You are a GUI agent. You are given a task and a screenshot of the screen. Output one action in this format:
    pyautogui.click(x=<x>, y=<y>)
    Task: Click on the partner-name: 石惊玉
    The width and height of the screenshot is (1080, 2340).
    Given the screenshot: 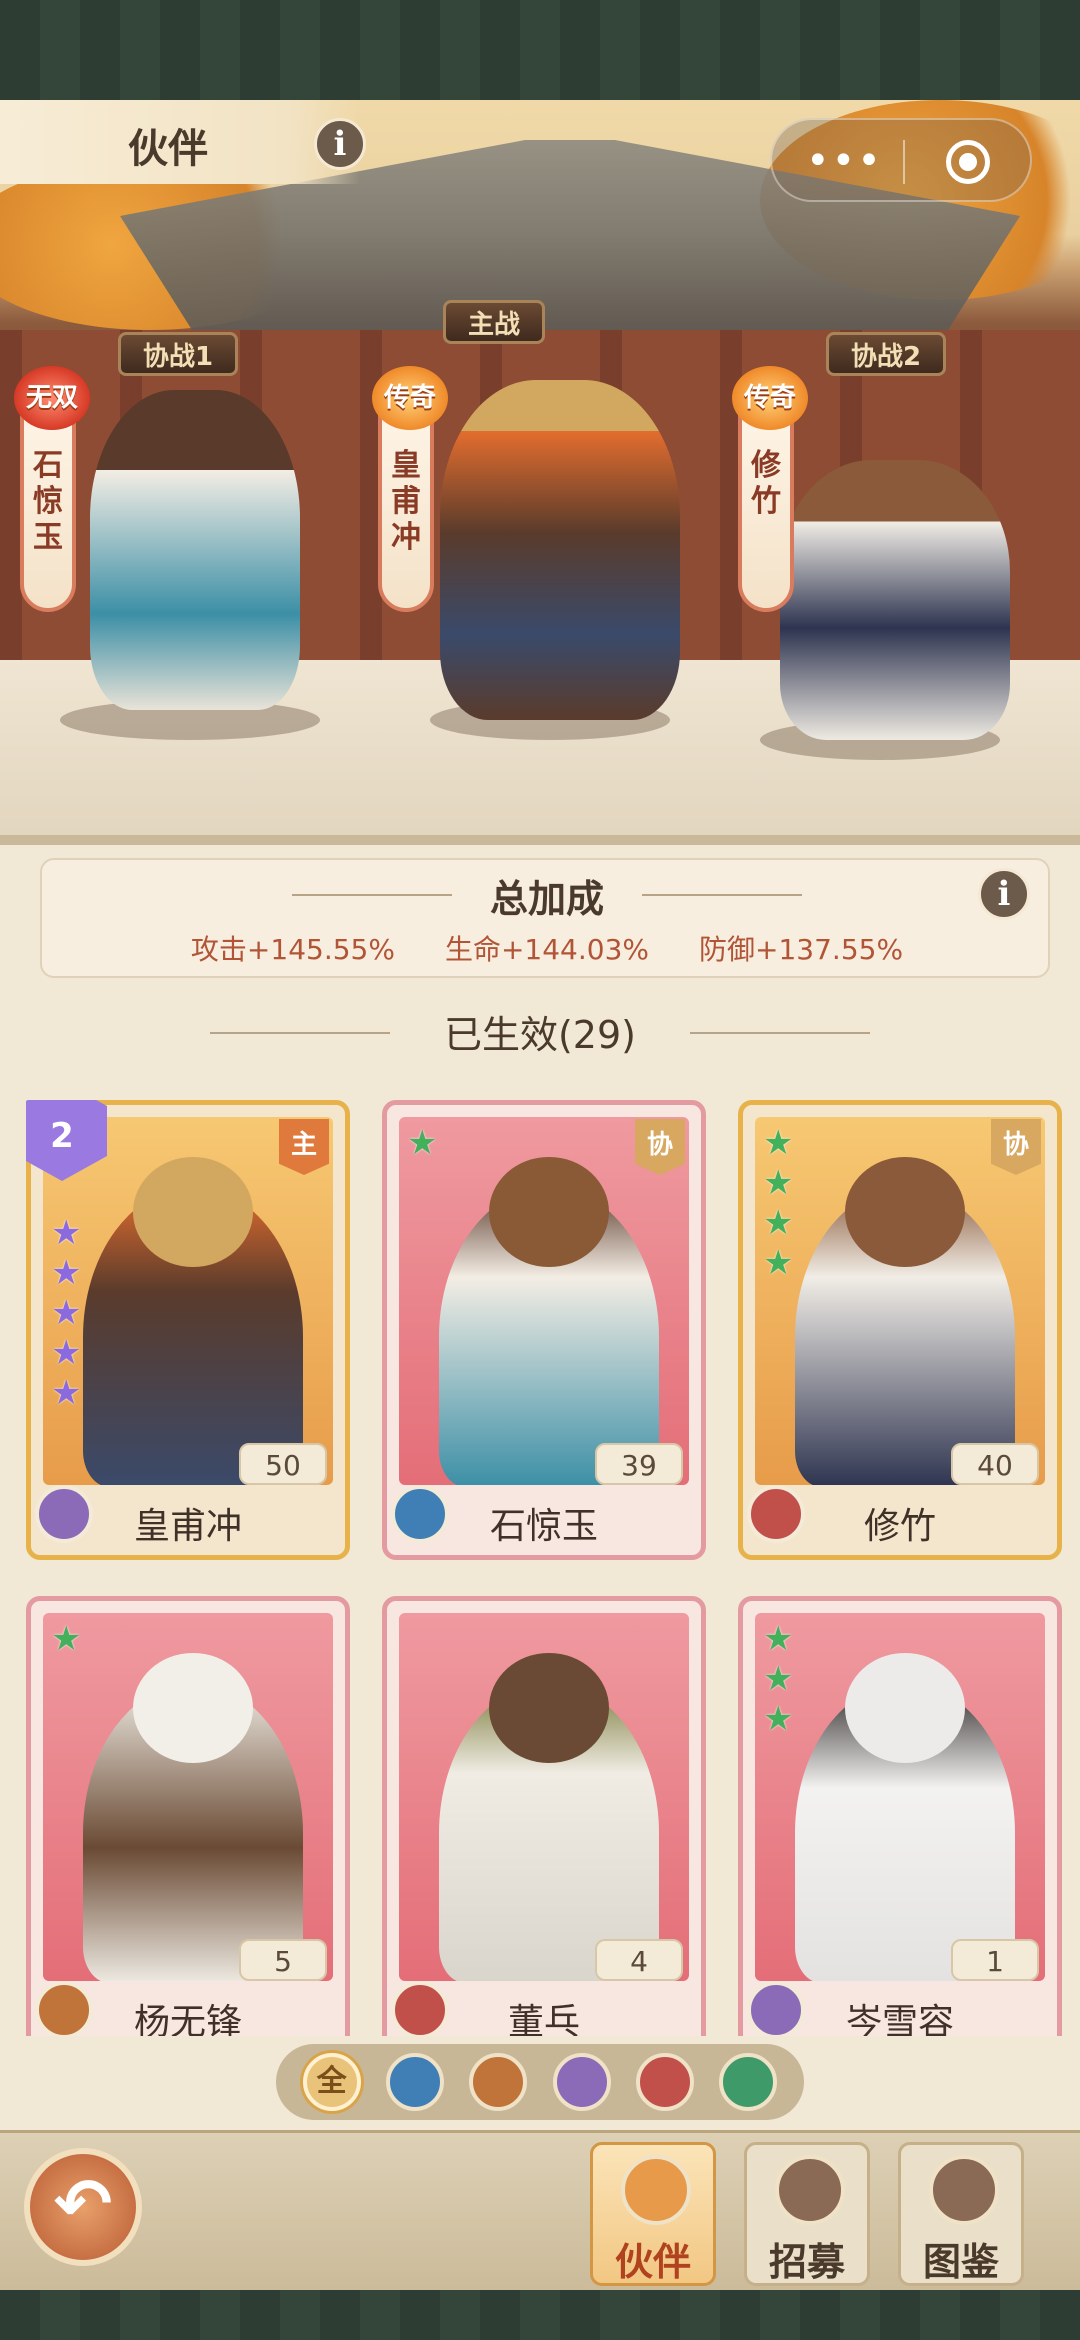 What is the action you would take?
    pyautogui.click(x=543, y=1526)
    